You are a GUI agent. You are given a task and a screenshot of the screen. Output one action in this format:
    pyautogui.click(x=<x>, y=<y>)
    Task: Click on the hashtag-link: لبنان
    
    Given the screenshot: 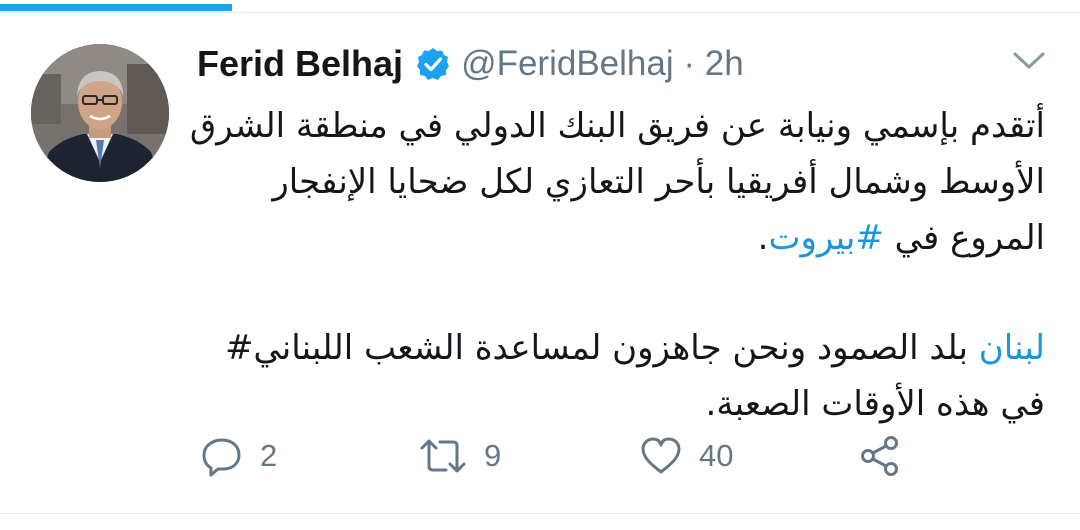 What is the action you would take?
    pyautogui.click(x=1012, y=348)
    